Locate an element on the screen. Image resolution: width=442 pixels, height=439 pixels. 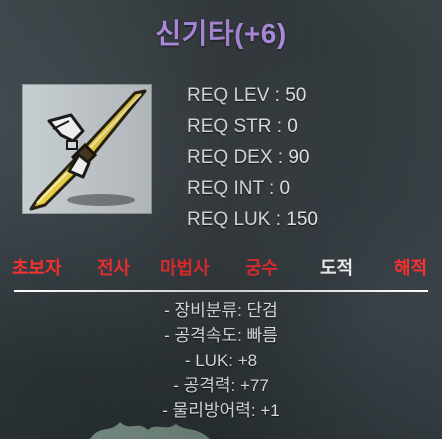
dagger-item-icon is located at coordinates (88, 150).